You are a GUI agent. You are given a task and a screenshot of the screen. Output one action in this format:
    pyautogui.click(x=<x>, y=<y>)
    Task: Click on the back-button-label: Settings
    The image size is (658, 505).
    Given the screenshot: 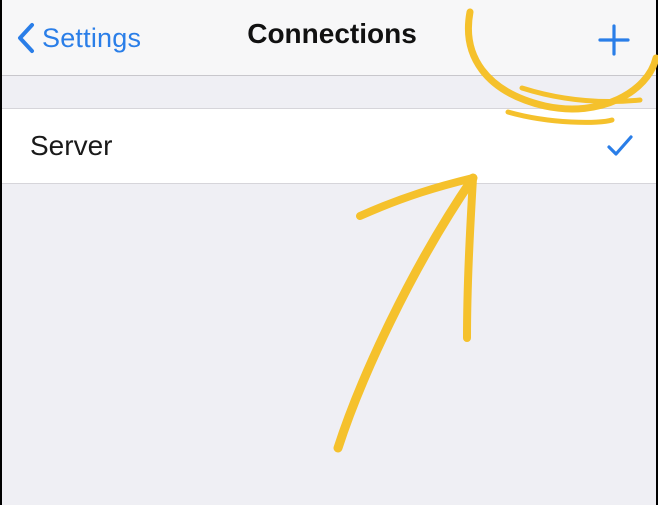 What is the action you would take?
    pyautogui.click(x=92, y=37)
    